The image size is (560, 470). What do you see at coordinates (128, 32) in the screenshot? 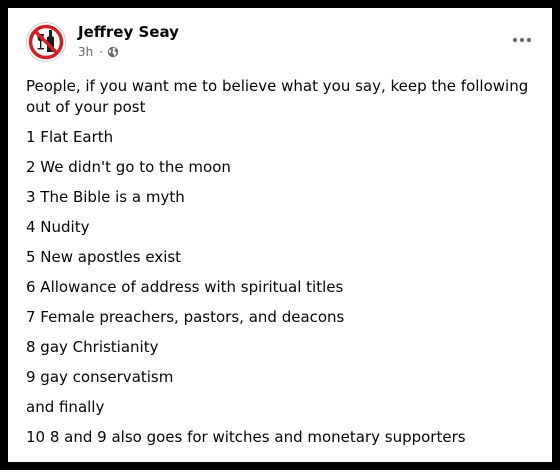
I see `author-name: Jeffrey Seay` at bounding box center [128, 32].